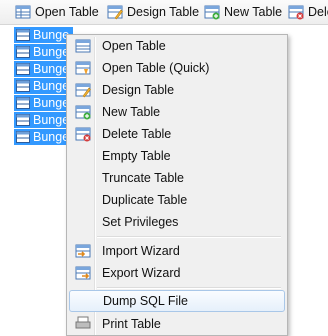 This screenshot has width=328, height=336. What do you see at coordinates (134, 46) in the screenshot?
I see `menu-item-label: Open Table` at bounding box center [134, 46].